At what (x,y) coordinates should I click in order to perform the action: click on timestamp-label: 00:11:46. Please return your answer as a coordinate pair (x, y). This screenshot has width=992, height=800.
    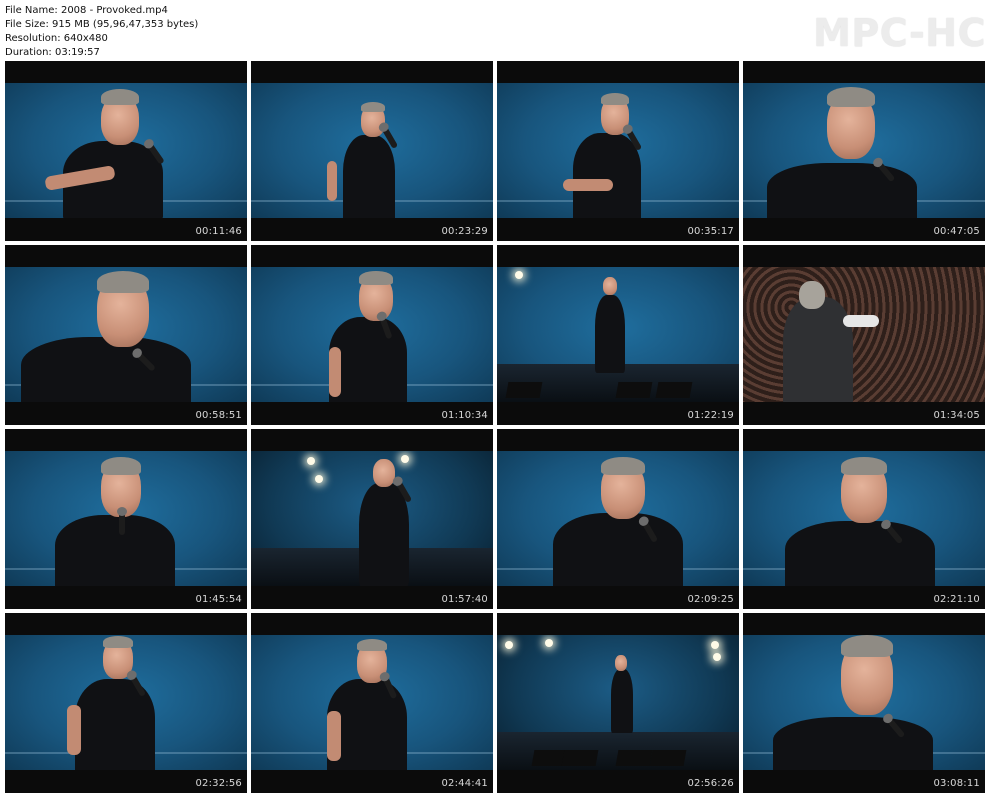
    Looking at the image, I should click on (218, 231).